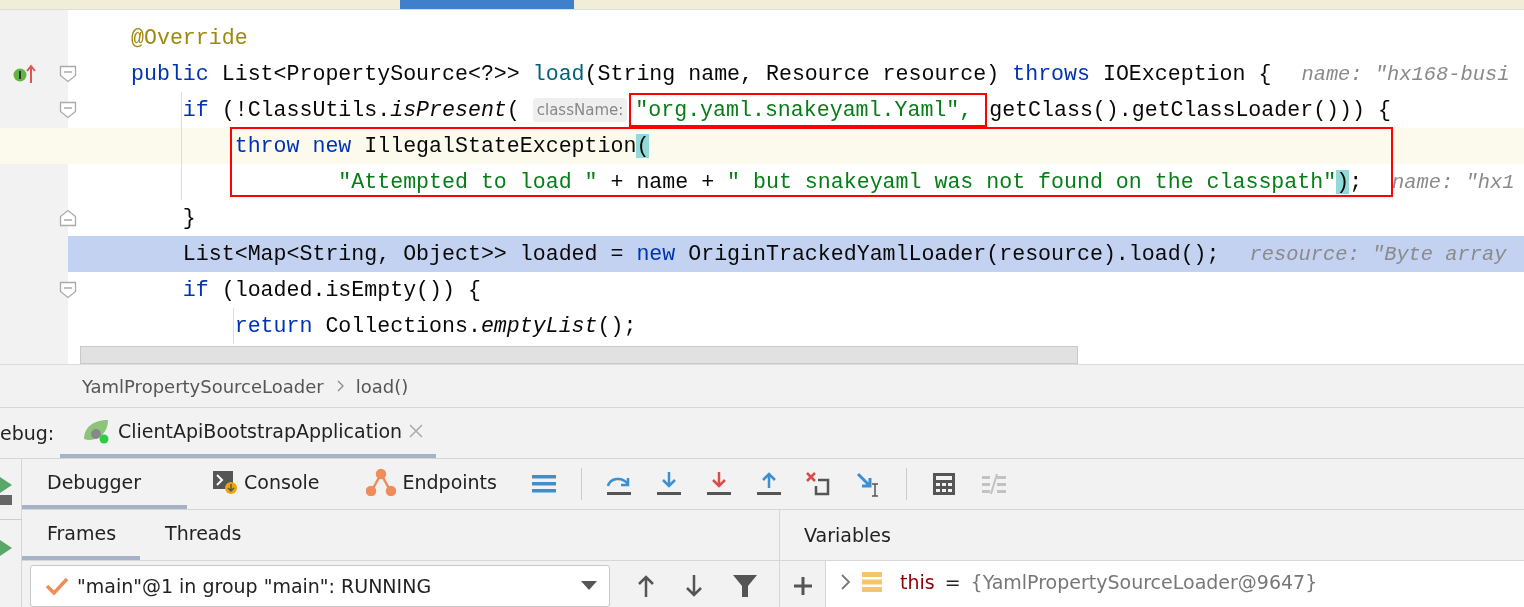  Describe the element at coordinates (170, 74) in the screenshot. I see `code-keyword: public` at that location.